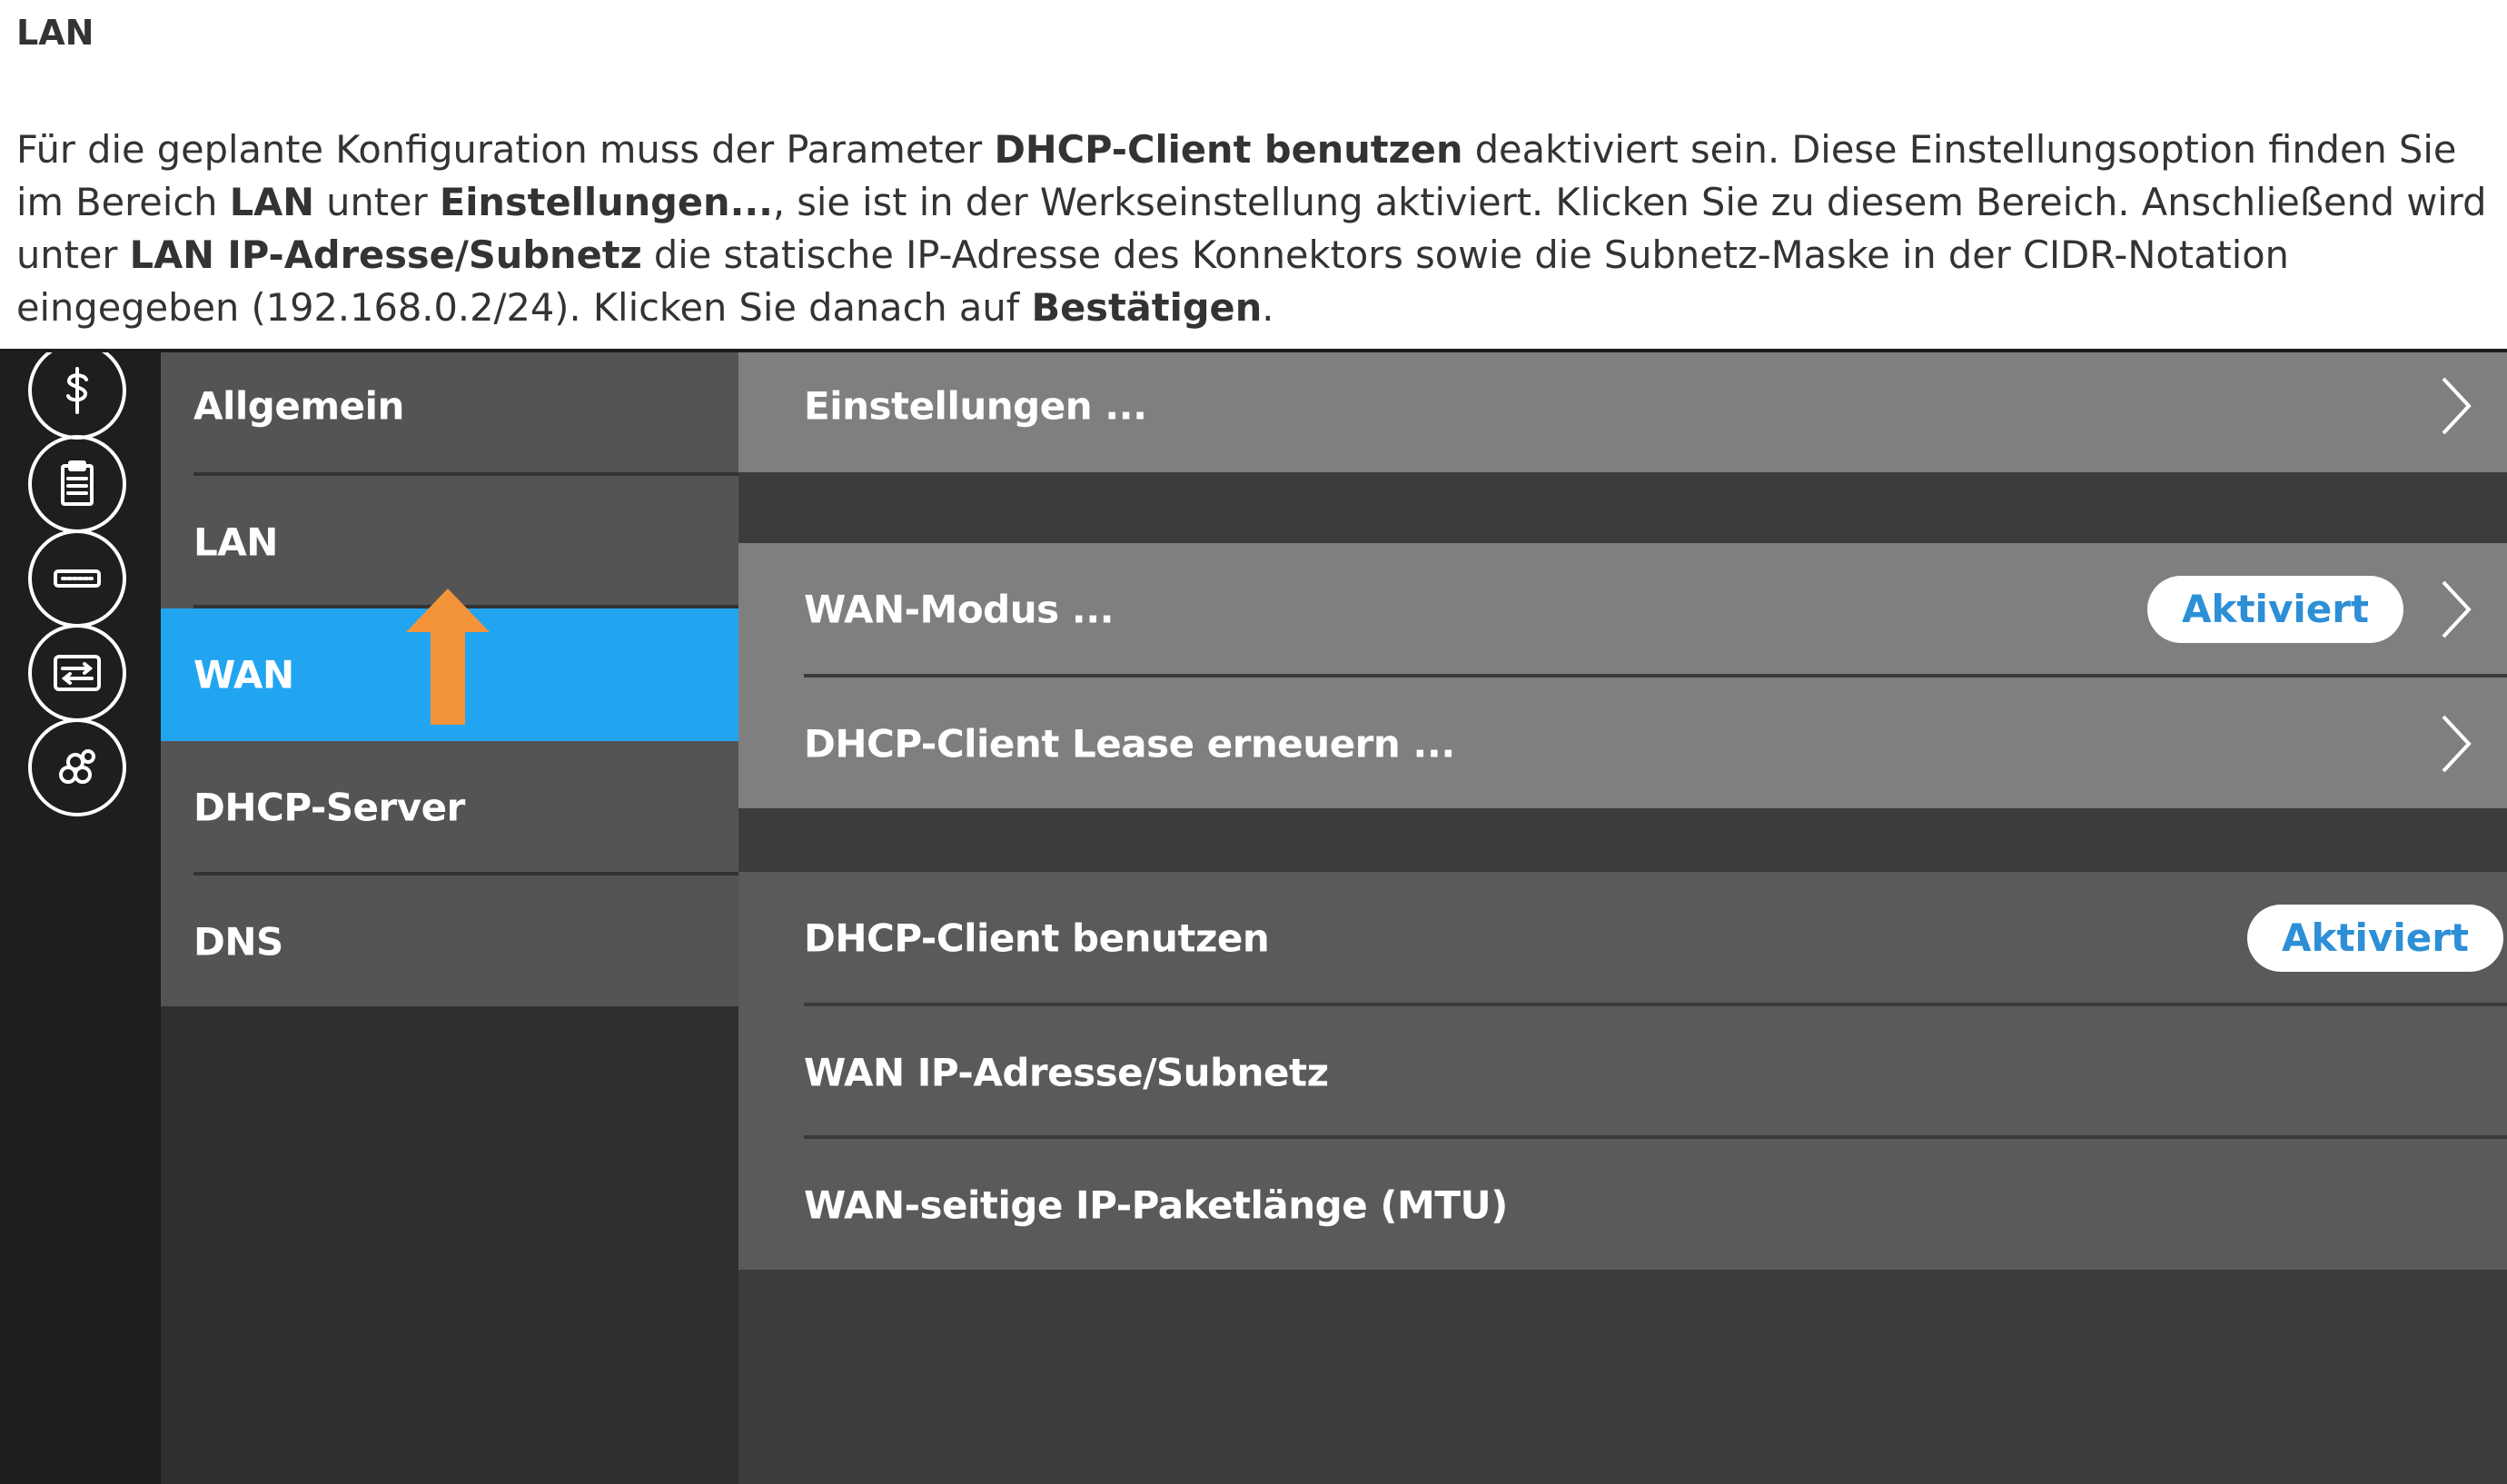  Describe the element at coordinates (1623, 938) in the screenshot. I see `row-dhcp-client: DHCP-Client benutzen Aktiviert` at that location.